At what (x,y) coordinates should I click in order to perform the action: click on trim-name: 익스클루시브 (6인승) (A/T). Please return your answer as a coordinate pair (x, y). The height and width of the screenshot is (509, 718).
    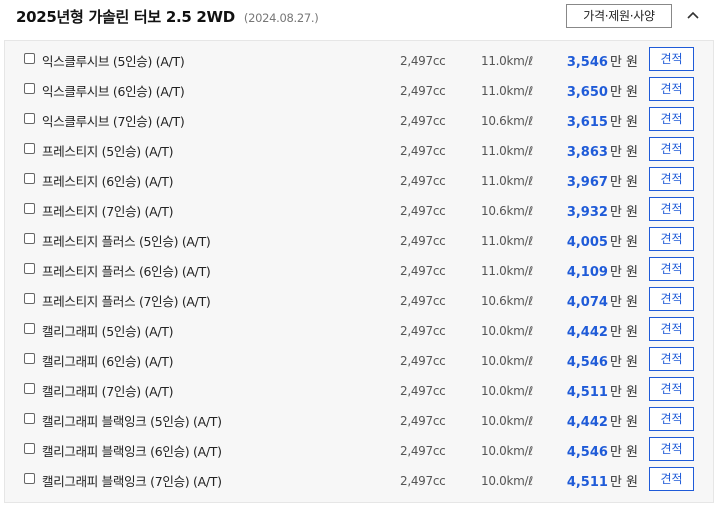
    Looking at the image, I should click on (113, 91).